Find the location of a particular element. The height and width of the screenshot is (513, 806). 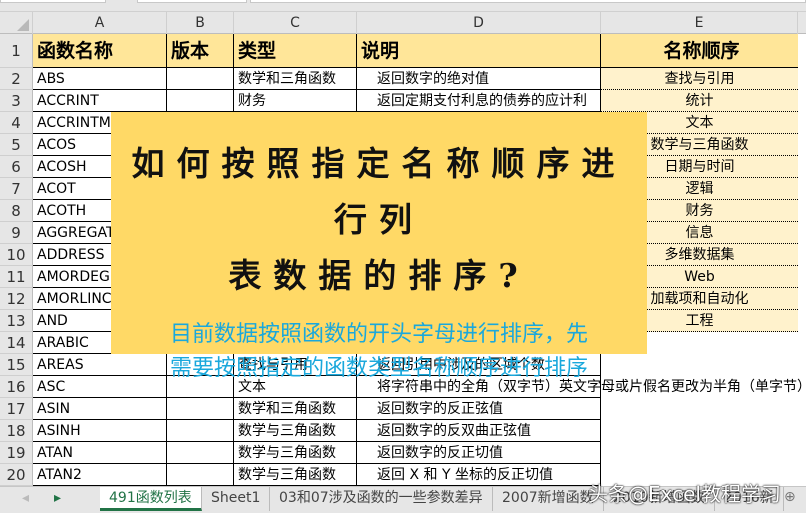

banner-subtitle: 目前数据按照函数的开头字母进行排序，先 需要按照指定的函数类型名称顺序进行排序 is located at coordinates (379, 352).